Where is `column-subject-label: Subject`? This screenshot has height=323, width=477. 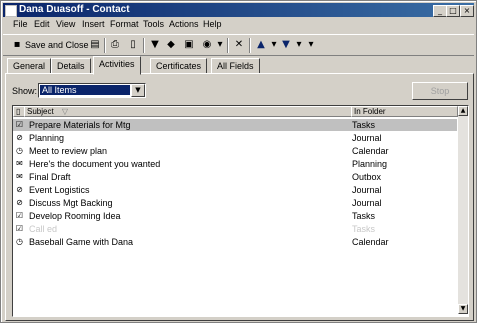 column-subject-label: Subject is located at coordinates (40, 111).